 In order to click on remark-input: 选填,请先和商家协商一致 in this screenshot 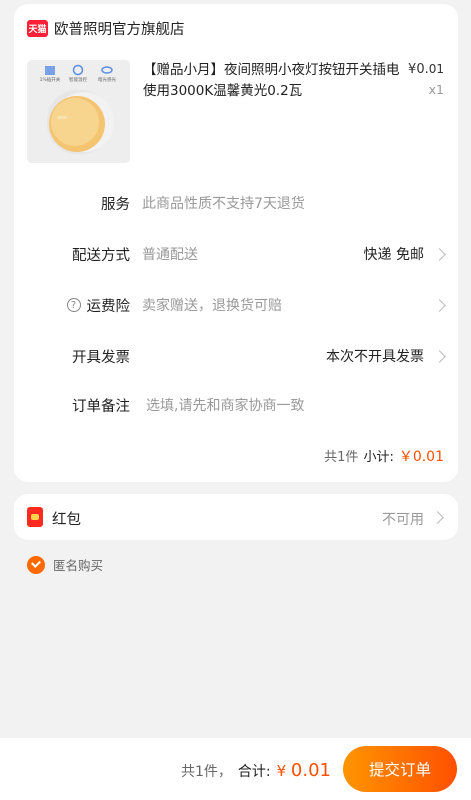, I will do `click(225, 405)`.